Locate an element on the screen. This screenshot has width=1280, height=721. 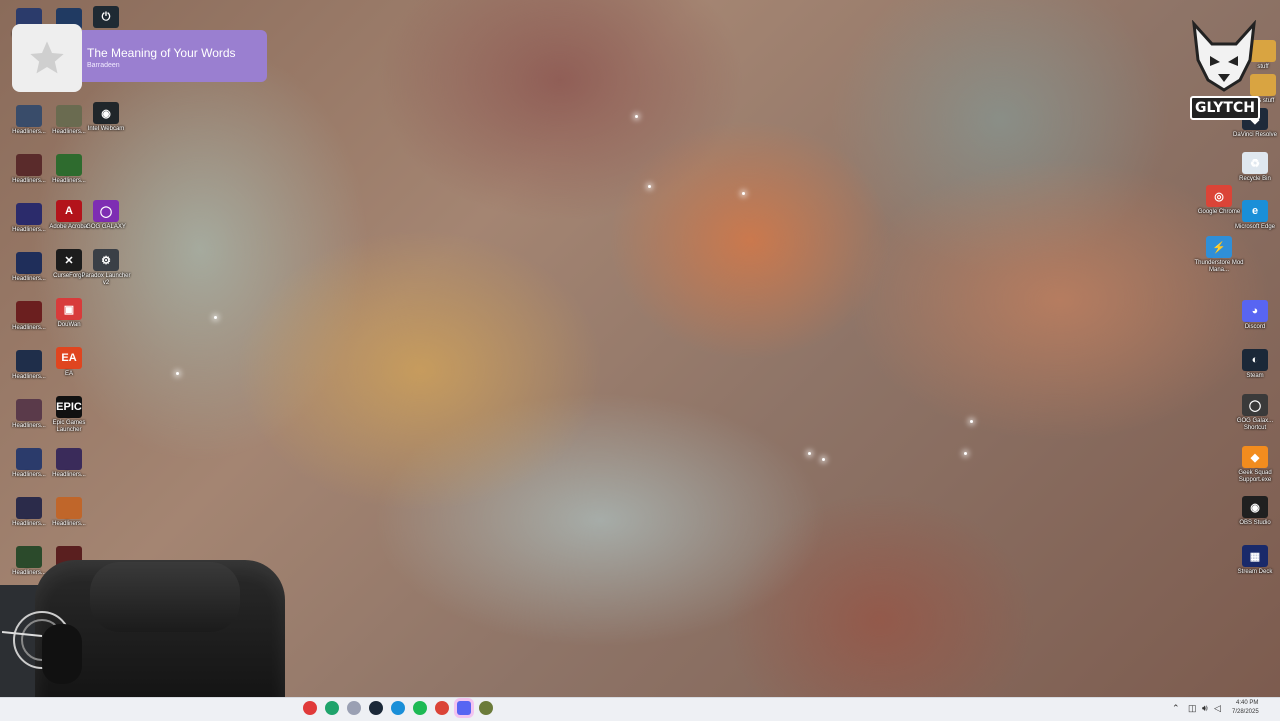
desktop-icon-discord: ◕ Discord is located at coordinates (1255, 315).